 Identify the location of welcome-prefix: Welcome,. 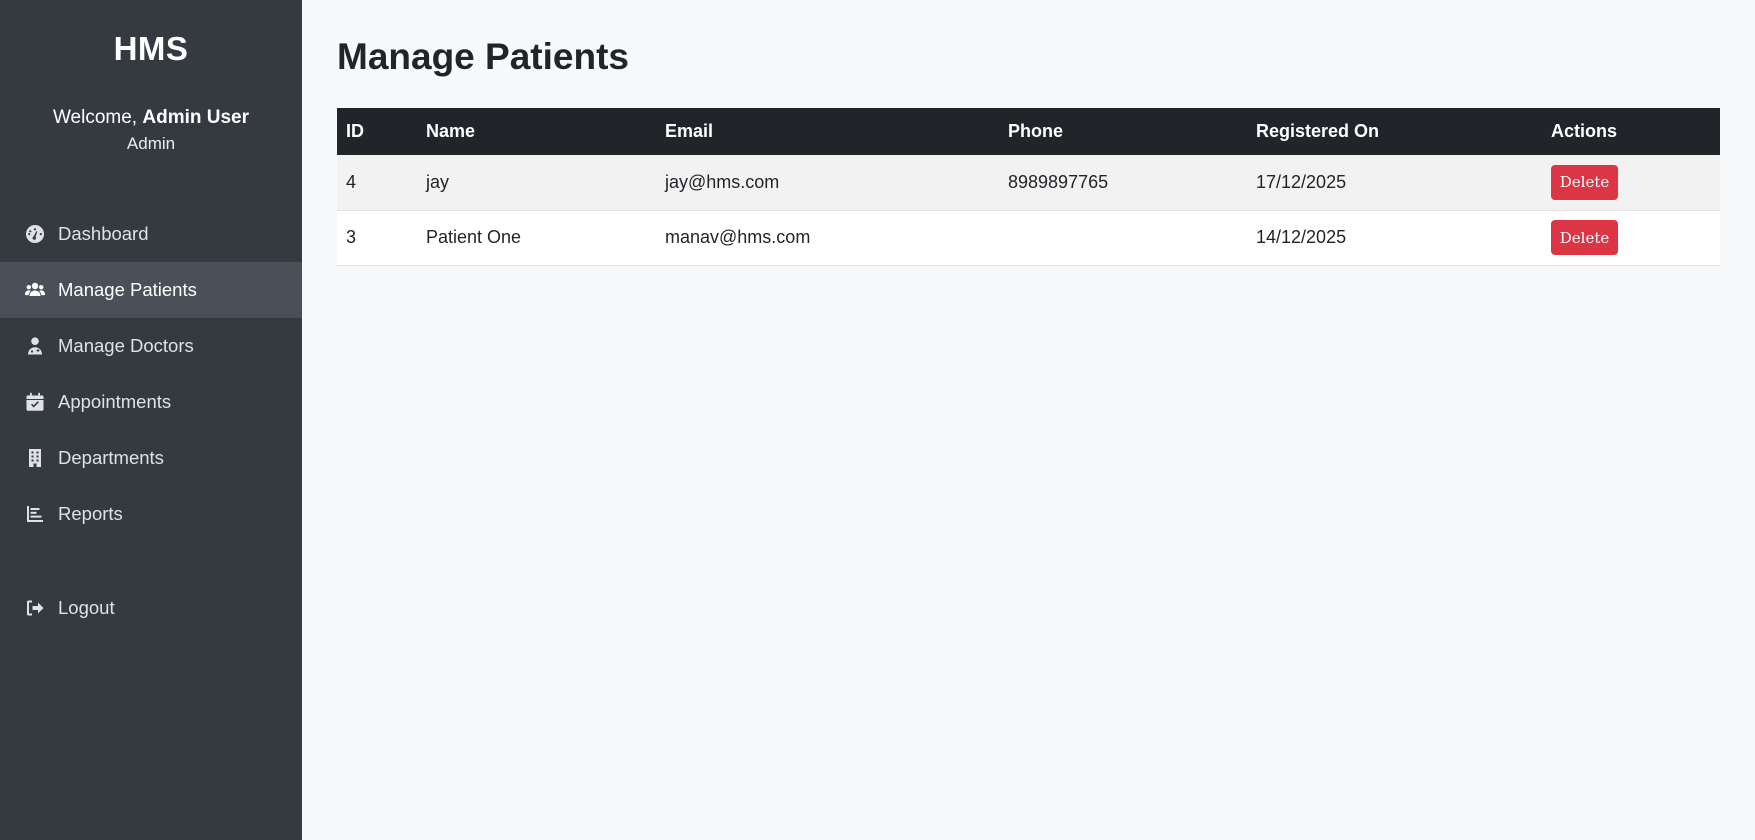
(97, 117).